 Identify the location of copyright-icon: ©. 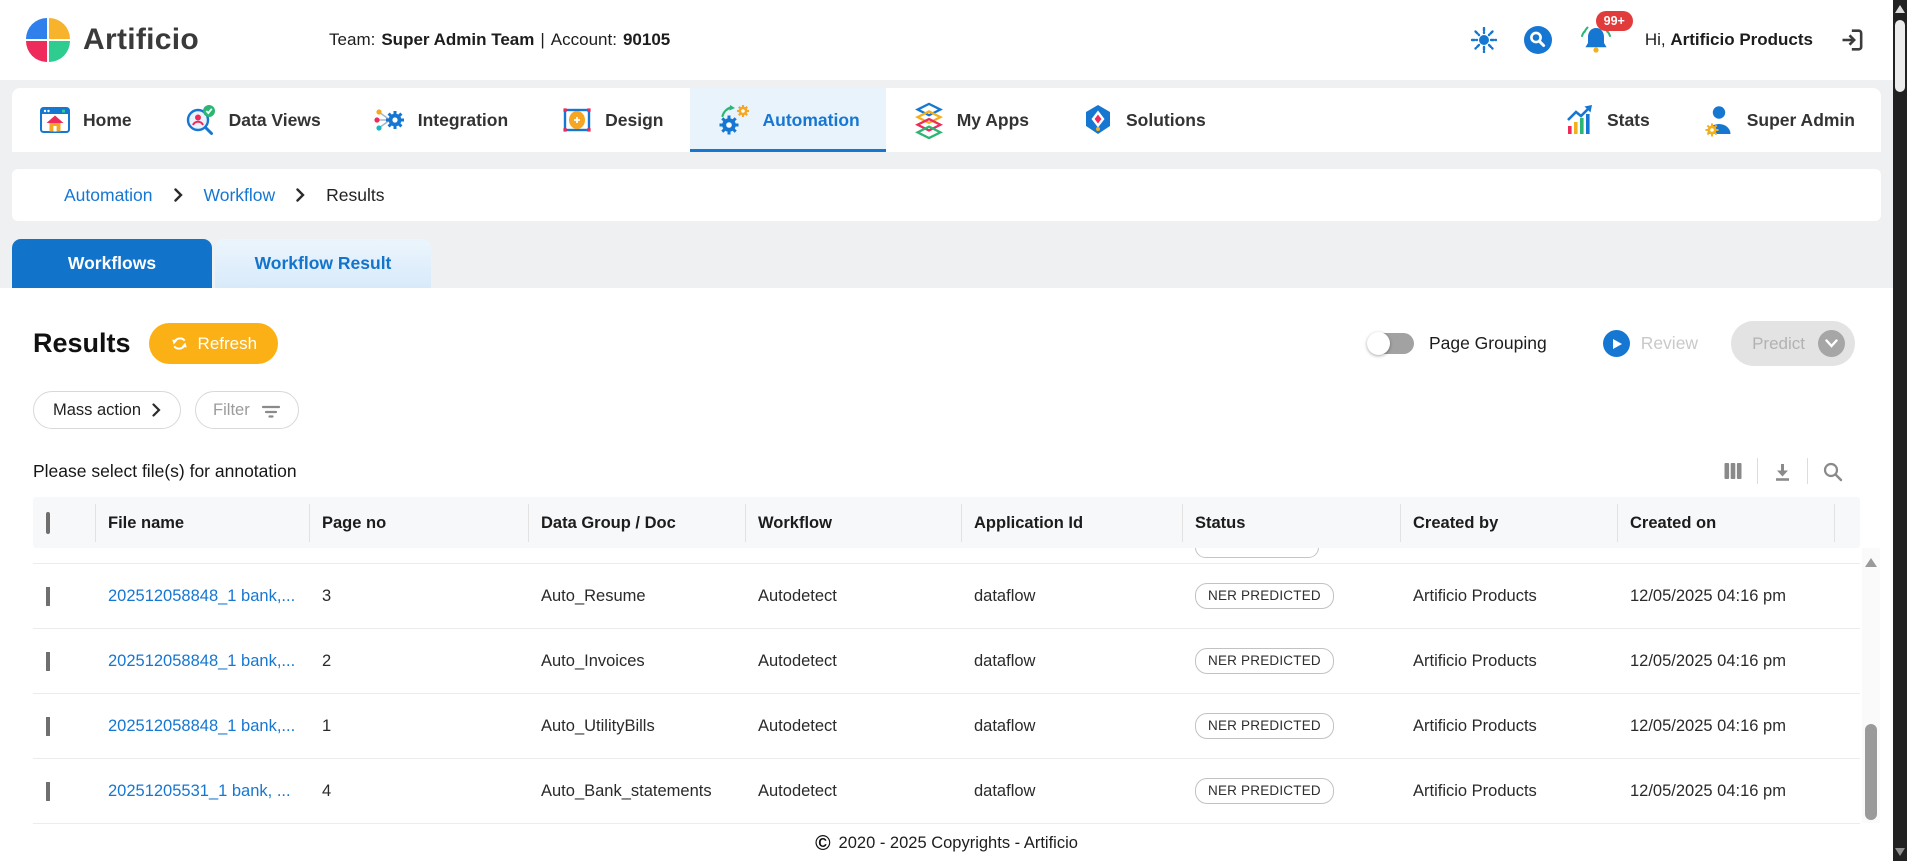
(823, 843).